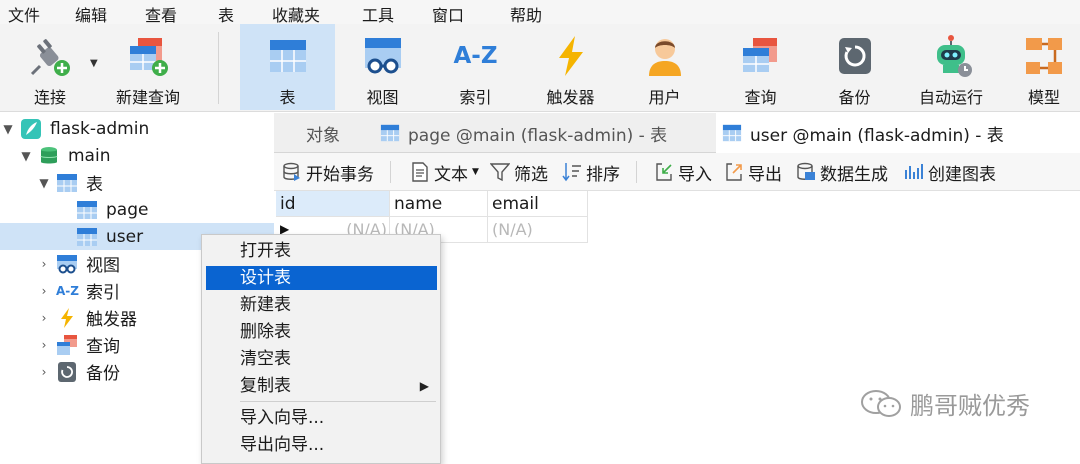 Image resolution: width=1080 pixels, height=464 pixels. I want to click on automation-button: 自动运行, so click(951, 67).